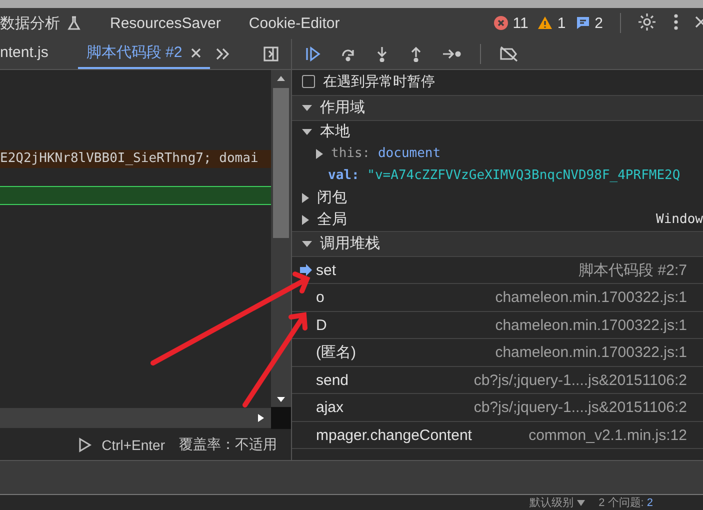 Image resolution: width=703 pixels, height=510 pixels. What do you see at coordinates (497, 153) in the screenshot?
I see `scope-variable: this: document` at bounding box center [497, 153].